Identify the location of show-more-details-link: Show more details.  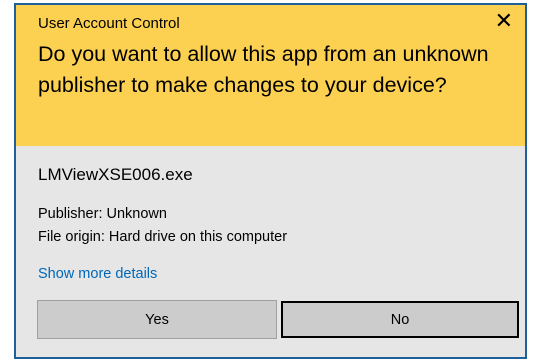
(97, 274).